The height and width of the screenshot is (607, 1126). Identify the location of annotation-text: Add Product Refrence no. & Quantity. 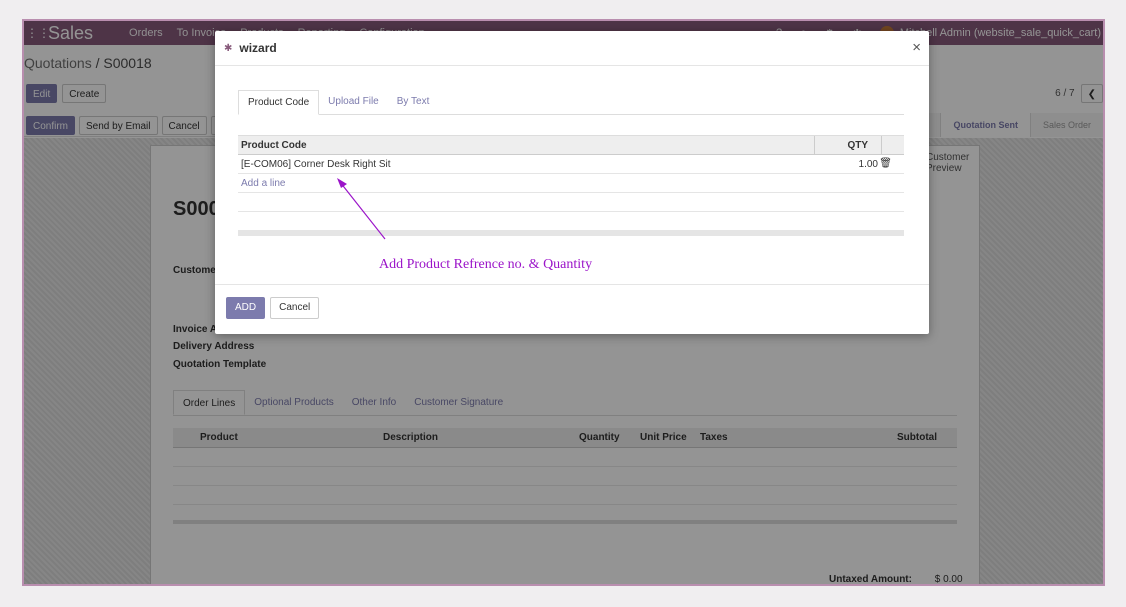
(486, 264).